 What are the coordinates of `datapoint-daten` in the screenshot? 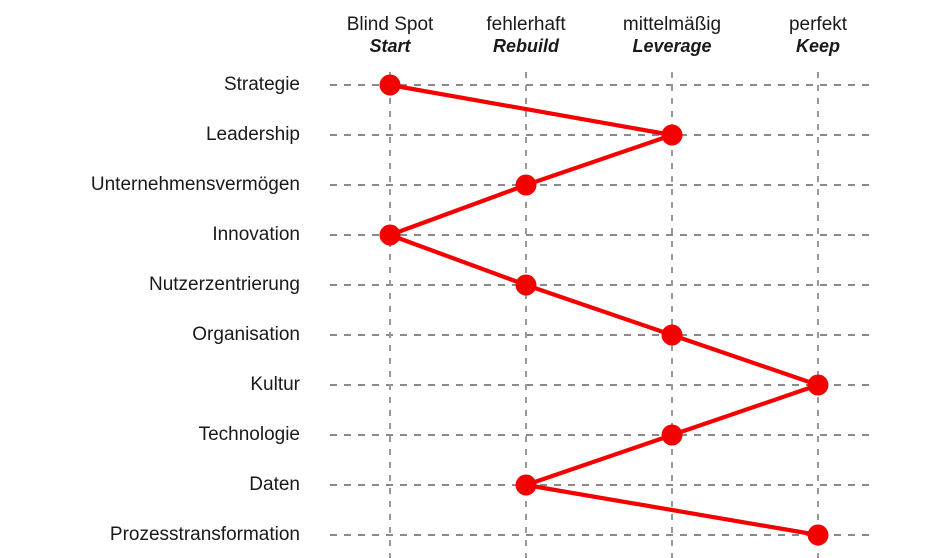 It's located at (526, 485).